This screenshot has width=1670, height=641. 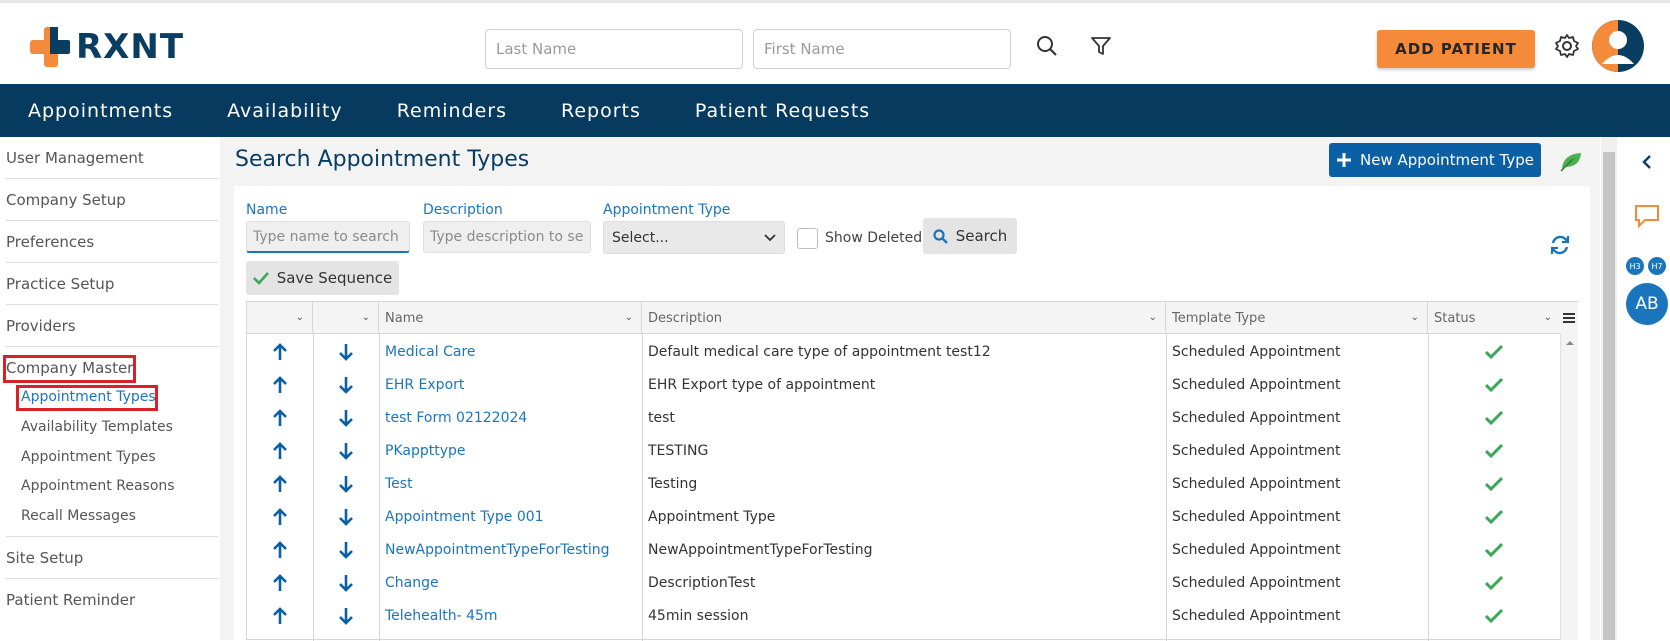 I want to click on nav-reports: Reports, so click(x=601, y=111).